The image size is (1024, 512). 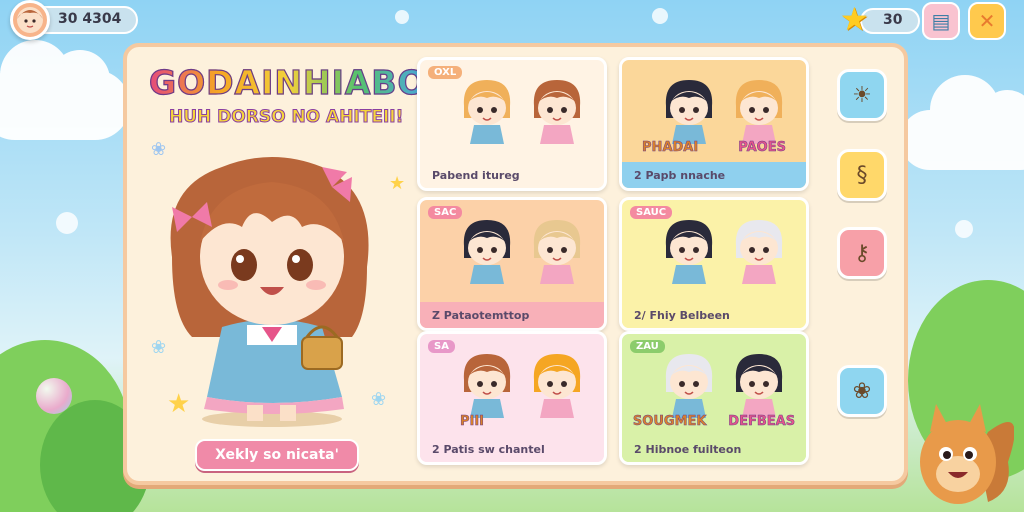 What do you see at coordinates (512, 175) in the screenshot?
I see `card-footer: Pabend itureg` at bounding box center [512, 175].